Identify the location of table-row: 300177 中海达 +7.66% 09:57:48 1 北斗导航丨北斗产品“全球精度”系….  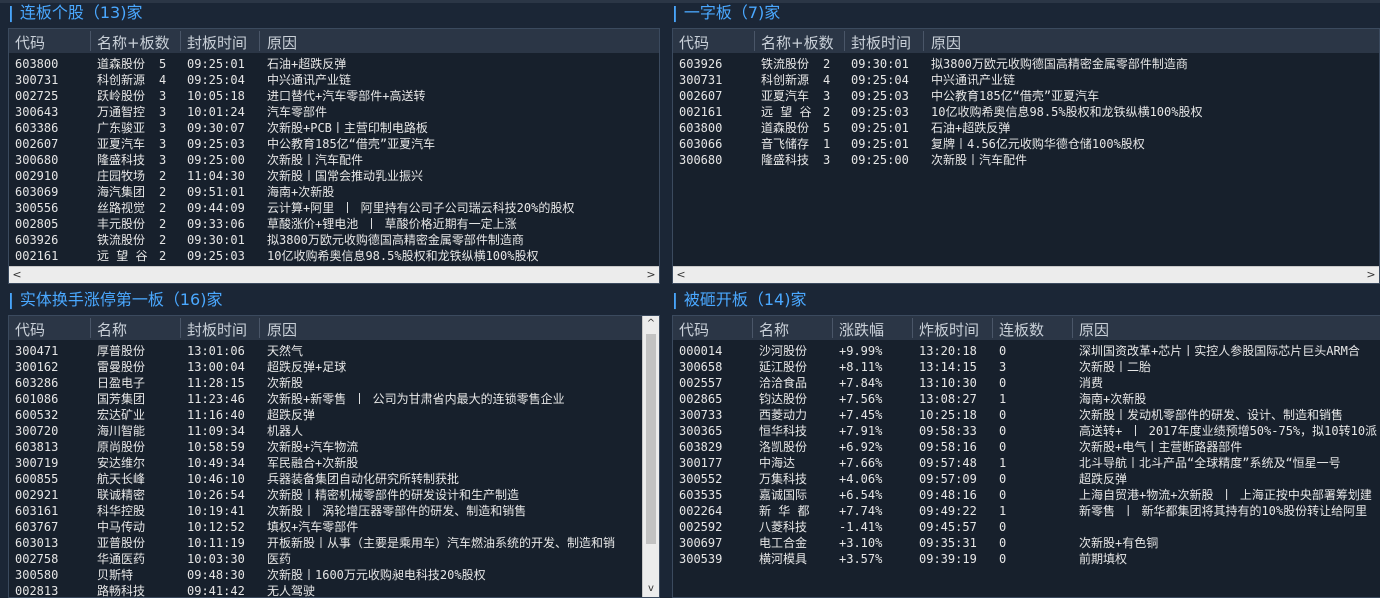
(1026, 463).